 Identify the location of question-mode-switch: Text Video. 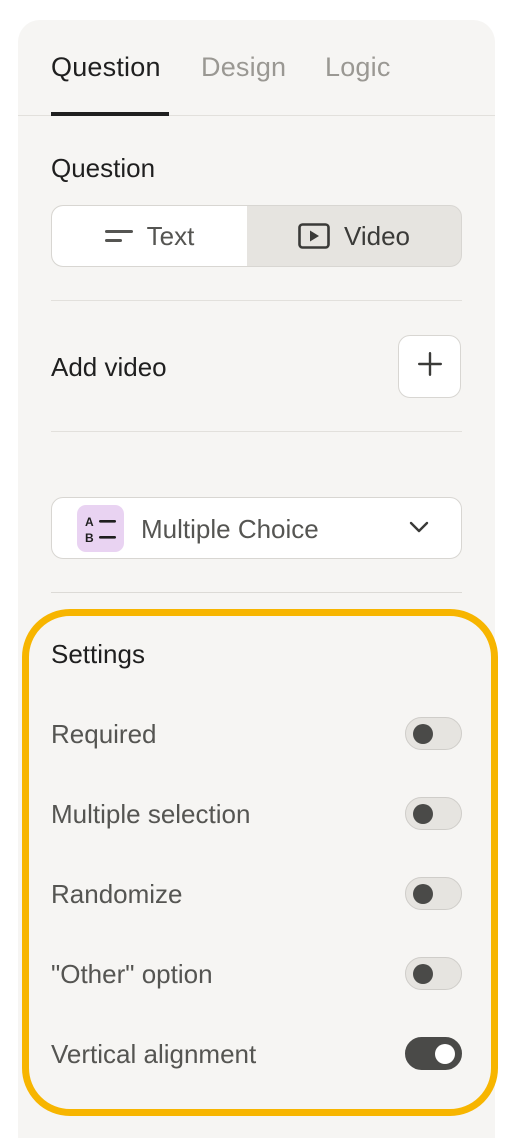
(256, 236).